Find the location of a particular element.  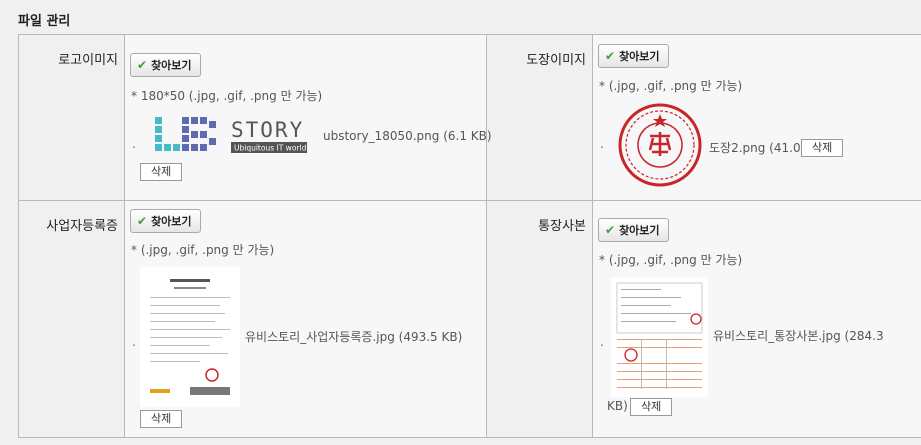

business-registration-file-name: 유비스토리_사업자등록증.jpg (493.5 KB) is located at coordinates (354, 337).